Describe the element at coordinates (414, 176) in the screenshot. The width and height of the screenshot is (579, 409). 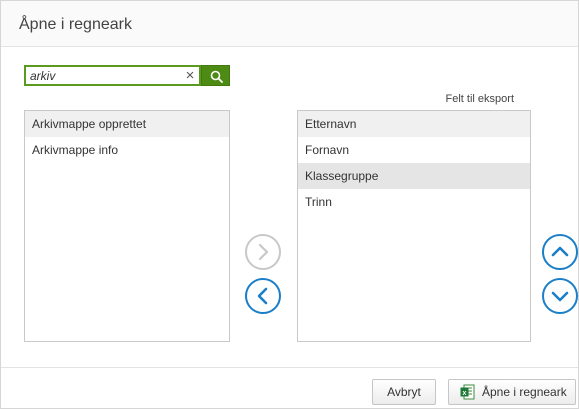
I see `list-item-selected: Klassegruppe` at that location.